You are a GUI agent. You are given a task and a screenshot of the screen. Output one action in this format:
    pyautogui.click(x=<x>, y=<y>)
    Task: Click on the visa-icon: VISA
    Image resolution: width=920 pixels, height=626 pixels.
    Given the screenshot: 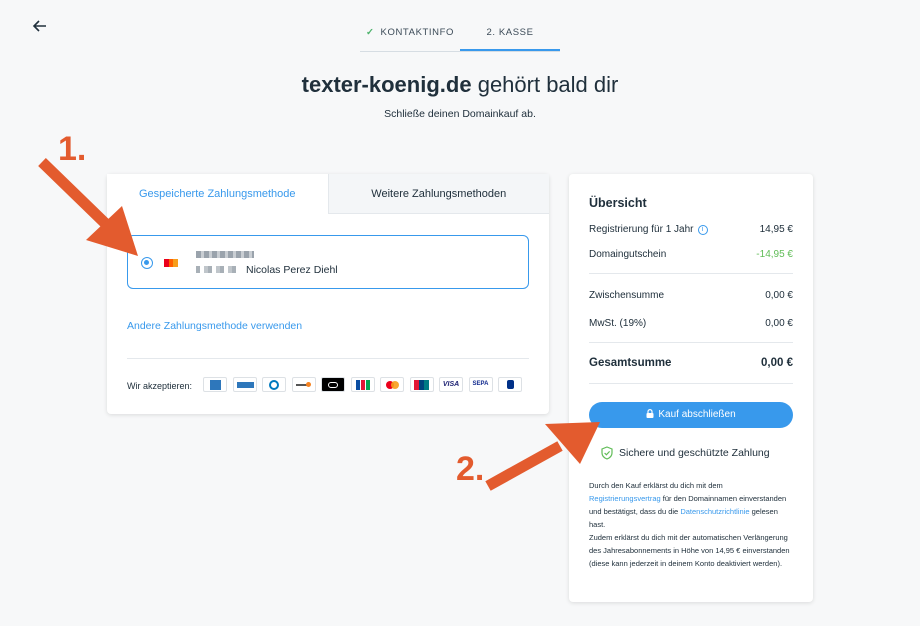 What is the action you would take?
    pyautogui.click(x=451, y=384)
    